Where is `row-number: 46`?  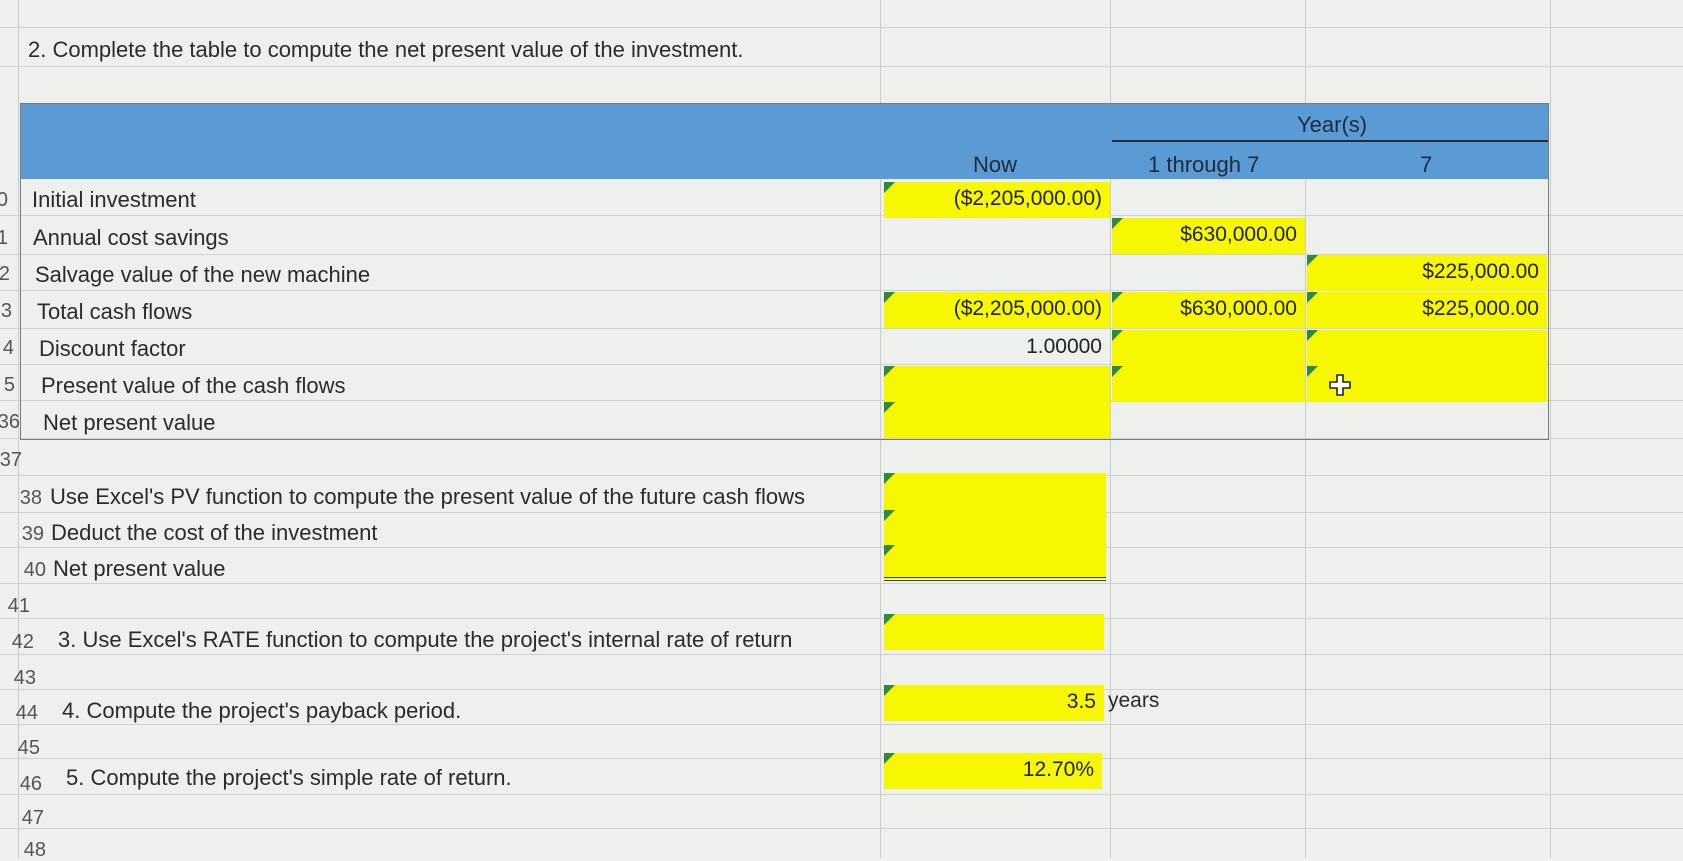
row-number: 46 is located at coordinates (30, 784).